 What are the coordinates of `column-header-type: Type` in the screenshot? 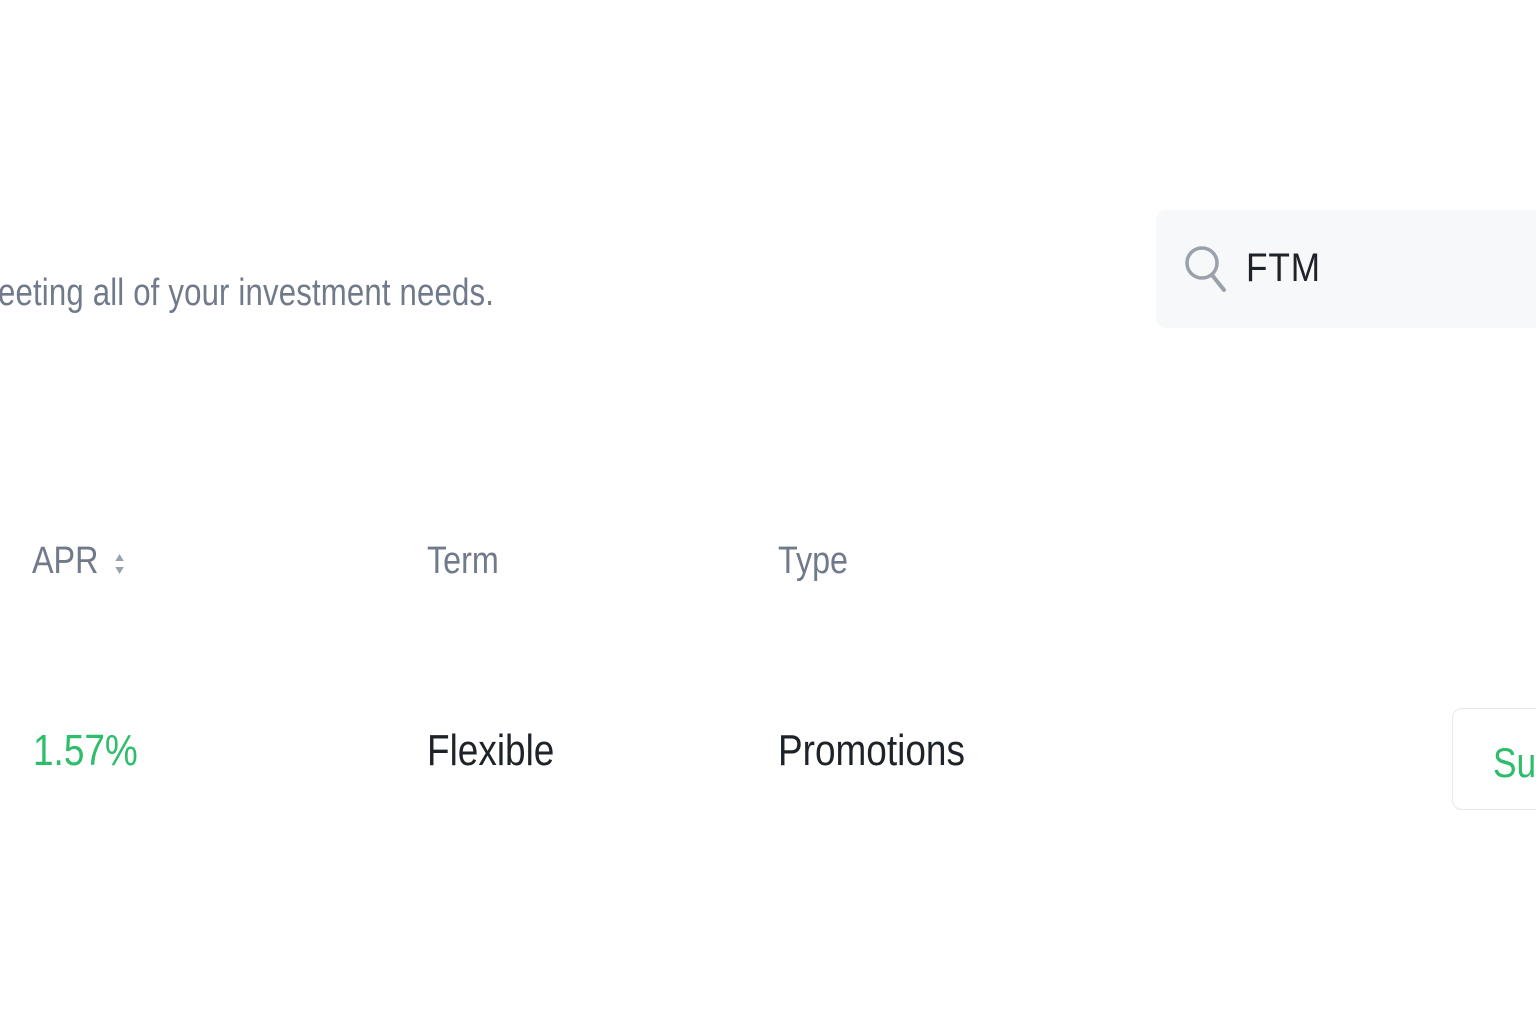 It's located at (813, 561).